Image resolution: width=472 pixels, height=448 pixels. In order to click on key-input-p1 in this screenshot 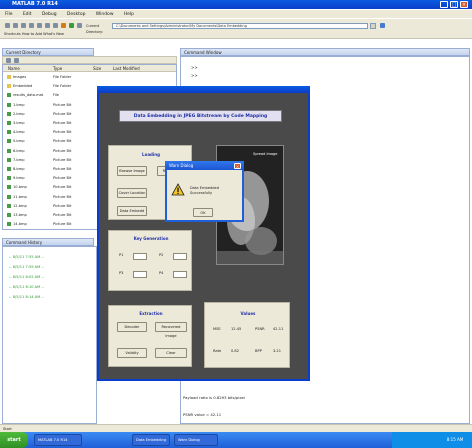, I will do `click(140, 256)`.